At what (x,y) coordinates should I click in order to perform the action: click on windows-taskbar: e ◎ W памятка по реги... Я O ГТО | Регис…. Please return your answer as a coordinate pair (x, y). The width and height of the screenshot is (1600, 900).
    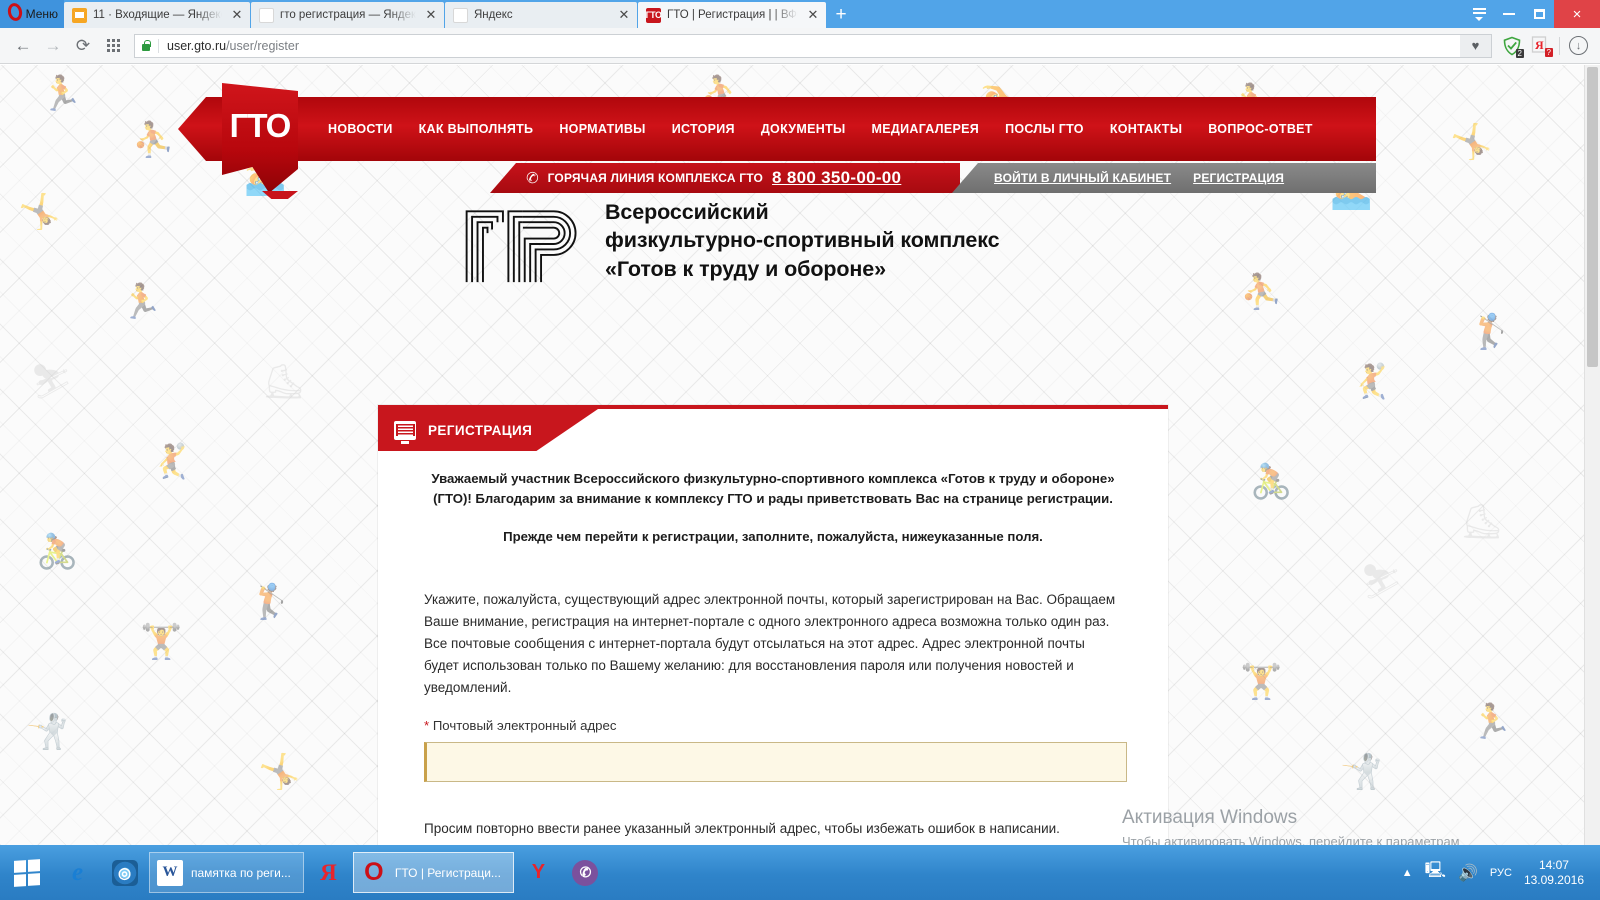
    Looking at the image, I should click on (800, 872).